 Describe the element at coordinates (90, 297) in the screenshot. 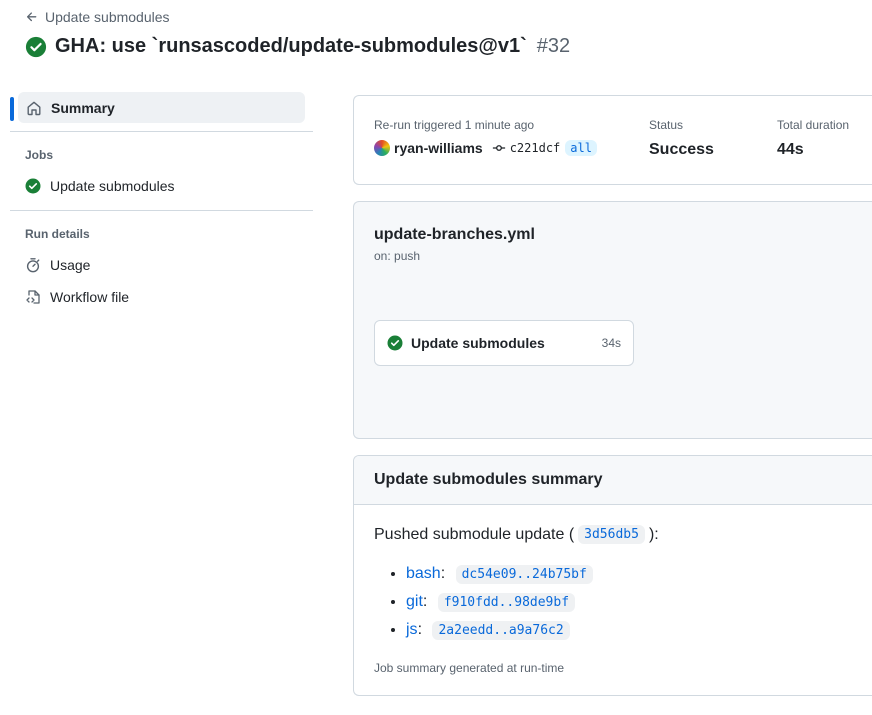

I see `sidebar-item-label: Workflow file` at that location.